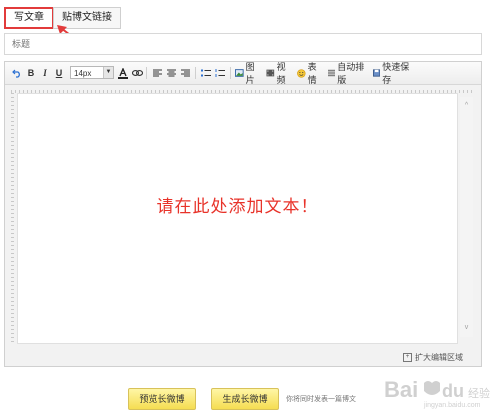  I want to click on auto-layout-label: 自动排版, so click(351, 73).